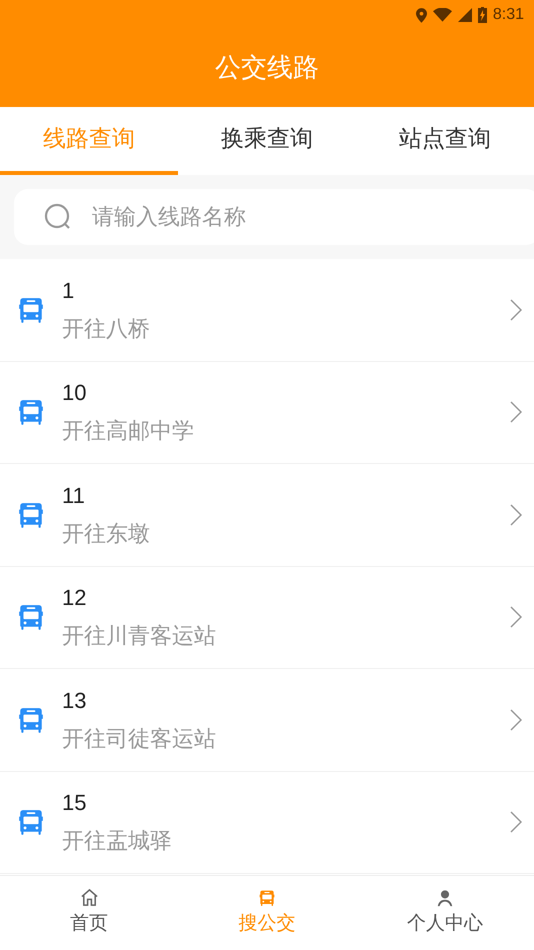 The image size is (534, 950). Describe the element at coordinates (58, 217) in the screenshot. I see `search-icon` at that location.